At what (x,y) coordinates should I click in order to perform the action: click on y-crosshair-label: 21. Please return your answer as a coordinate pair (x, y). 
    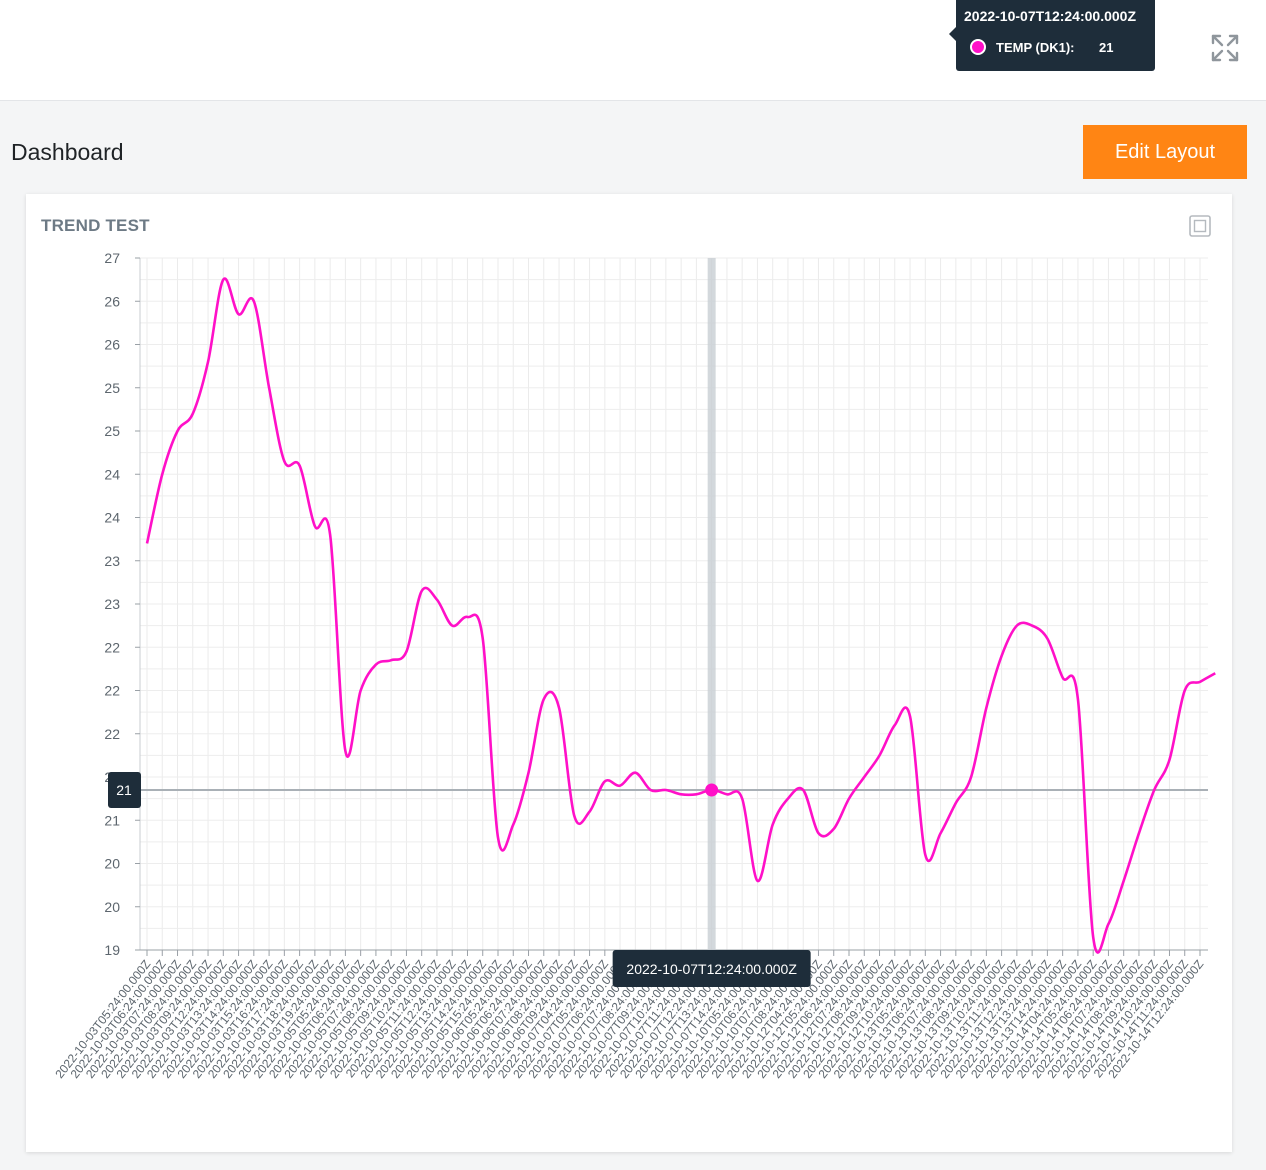
    Looking at the image, I should click on (124, 789).